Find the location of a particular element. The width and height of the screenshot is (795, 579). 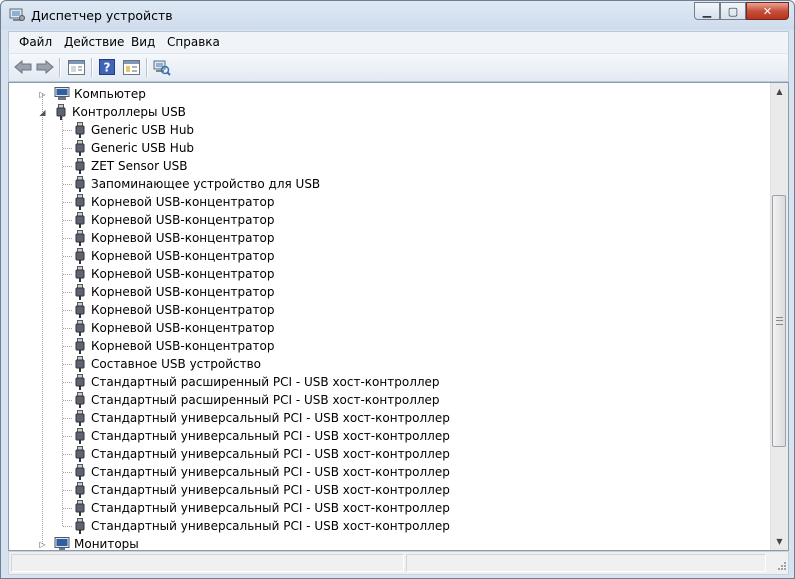

maximize-button: ▢ is located at coordinates (733, 11).